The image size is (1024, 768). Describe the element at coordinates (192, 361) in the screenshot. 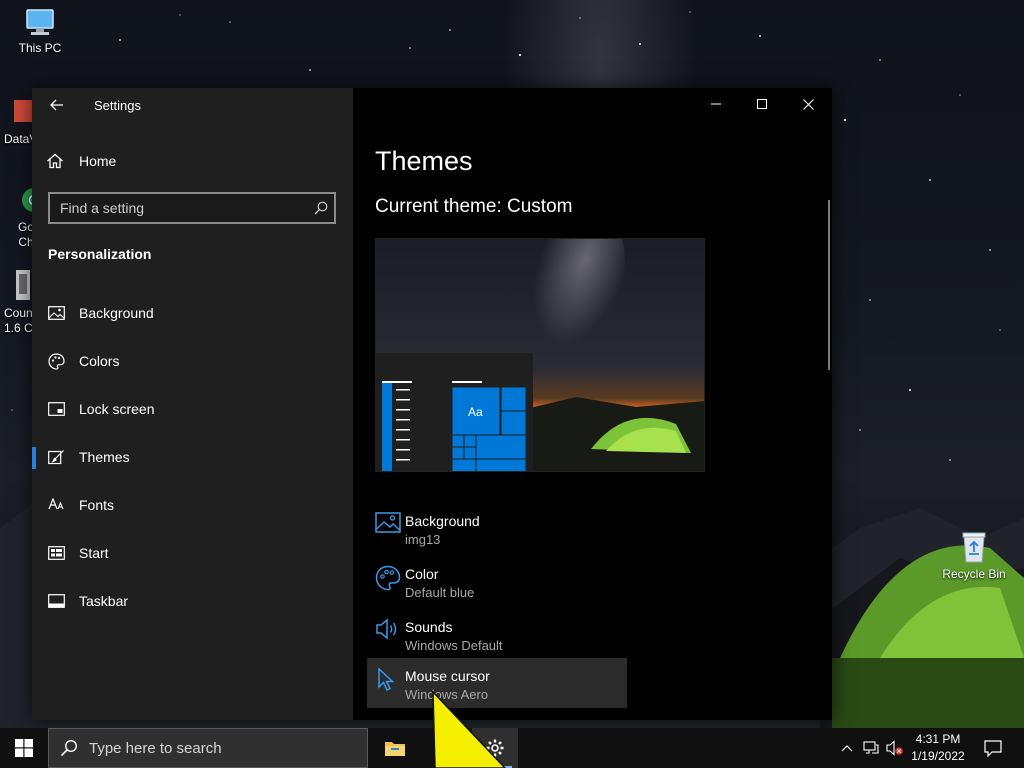

I see `nav-item-colors: Colors` at that location.